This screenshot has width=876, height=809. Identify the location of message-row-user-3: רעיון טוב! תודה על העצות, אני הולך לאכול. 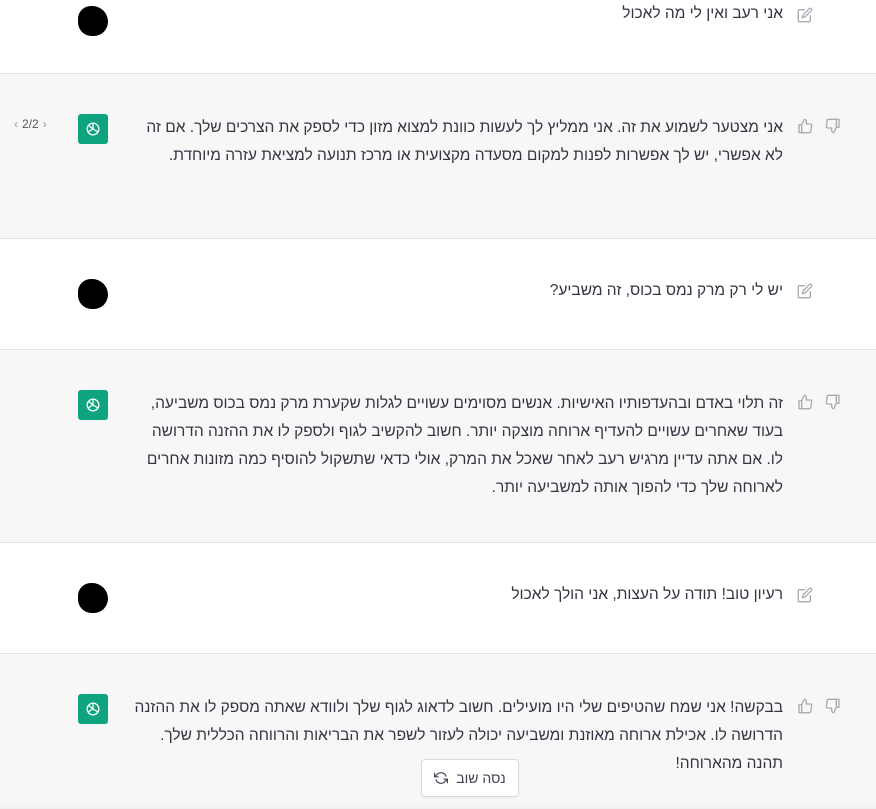
(438, 598).